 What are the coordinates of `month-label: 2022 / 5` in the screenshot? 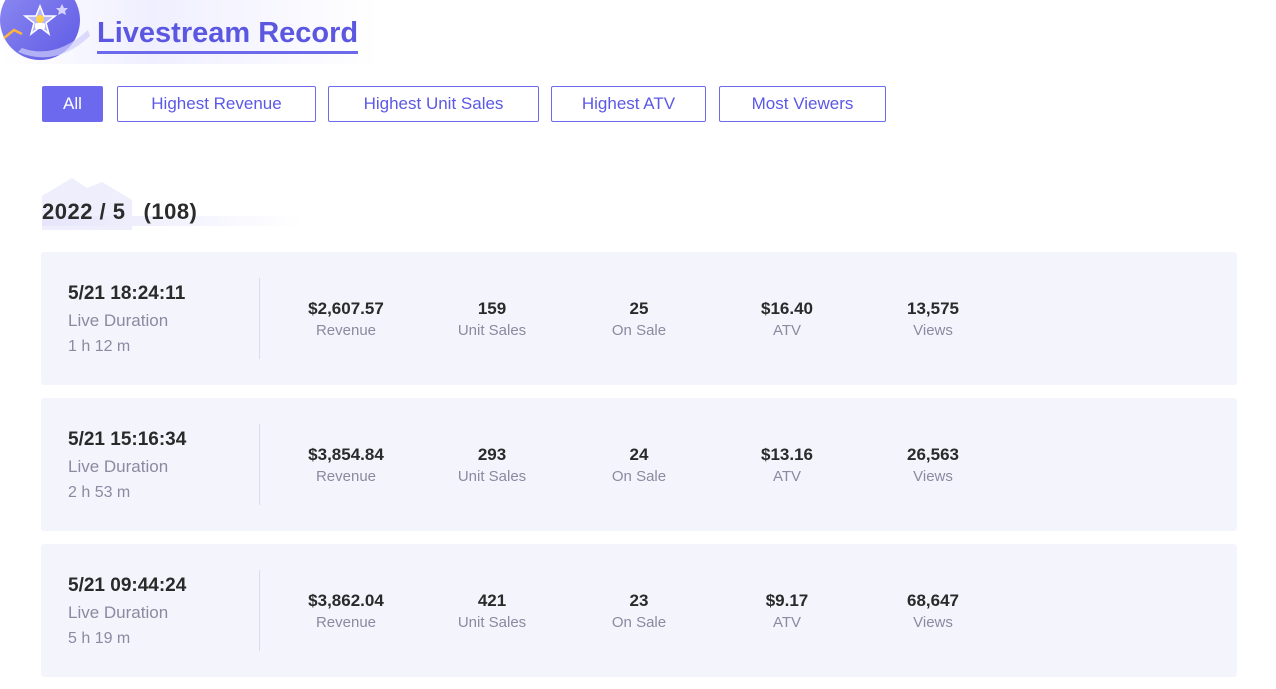 It's located at (84, 211).